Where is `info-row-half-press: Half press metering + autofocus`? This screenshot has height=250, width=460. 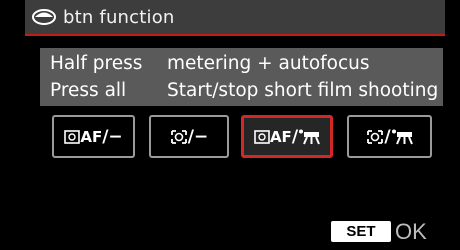 info-row-half-press: Half press metering + autofocus is located at coordinates (246, 63).